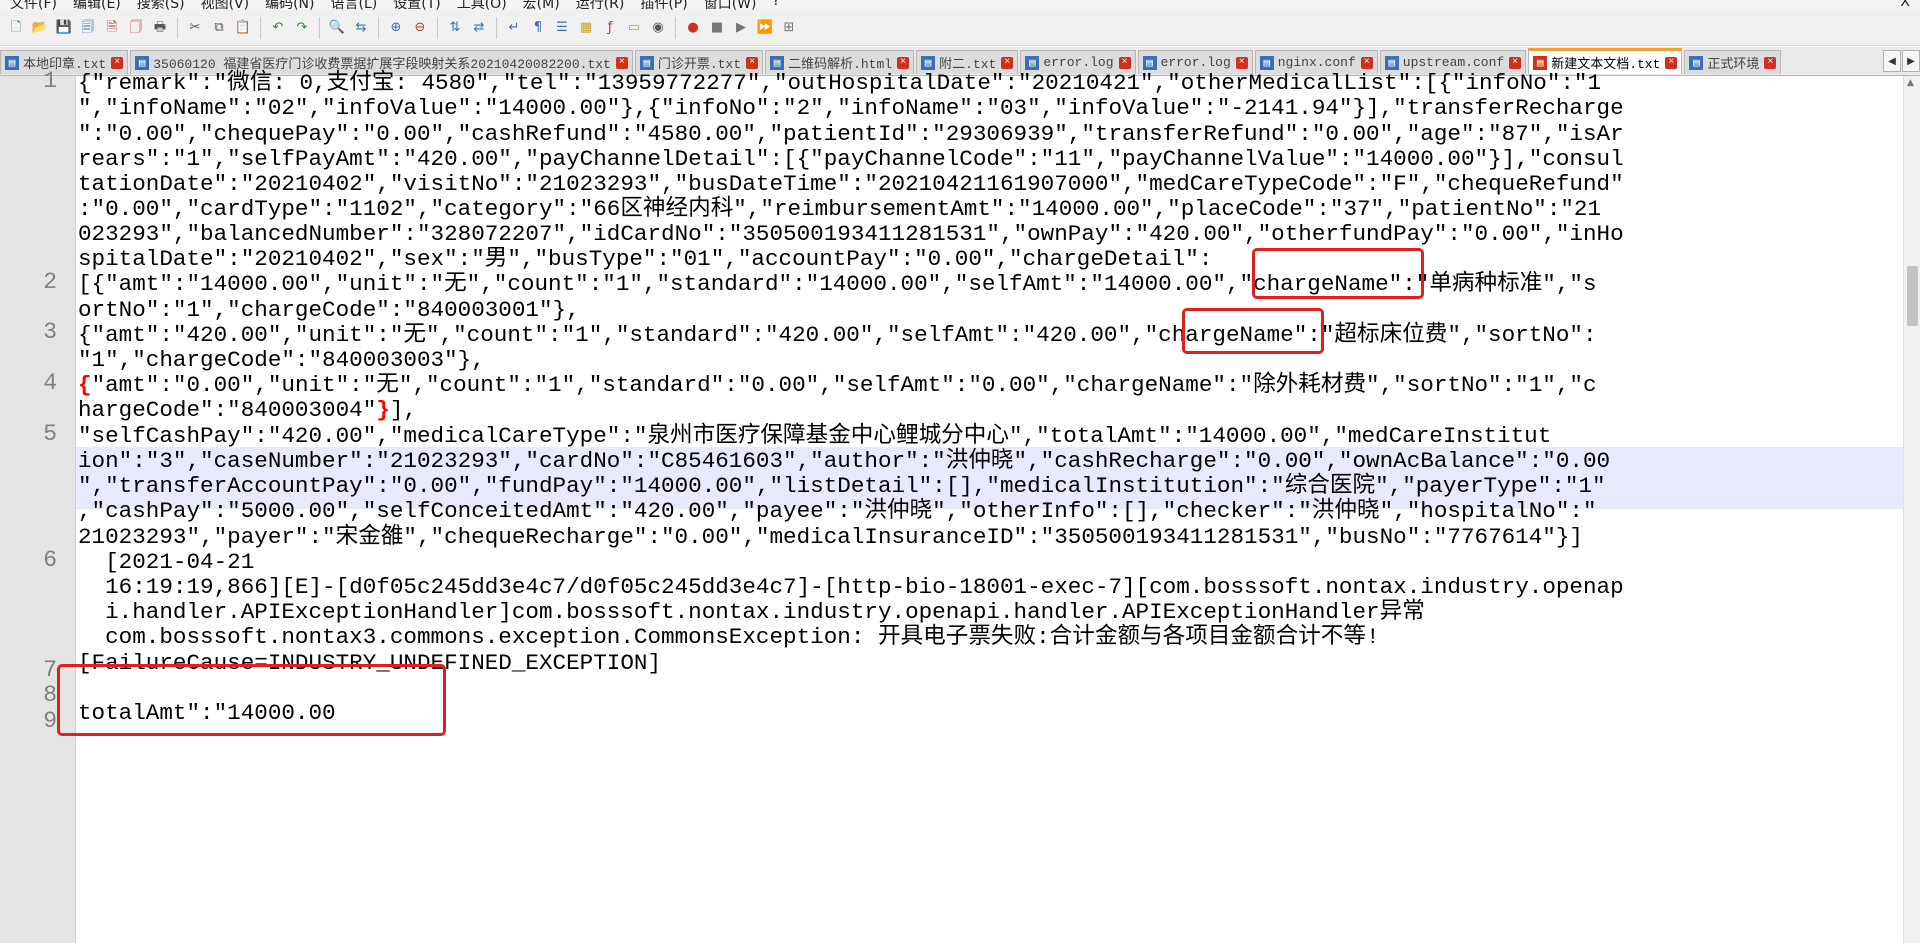 The image size is (1920, 943). I want to click on close-all-icon: 🗍, so click(136, 28).